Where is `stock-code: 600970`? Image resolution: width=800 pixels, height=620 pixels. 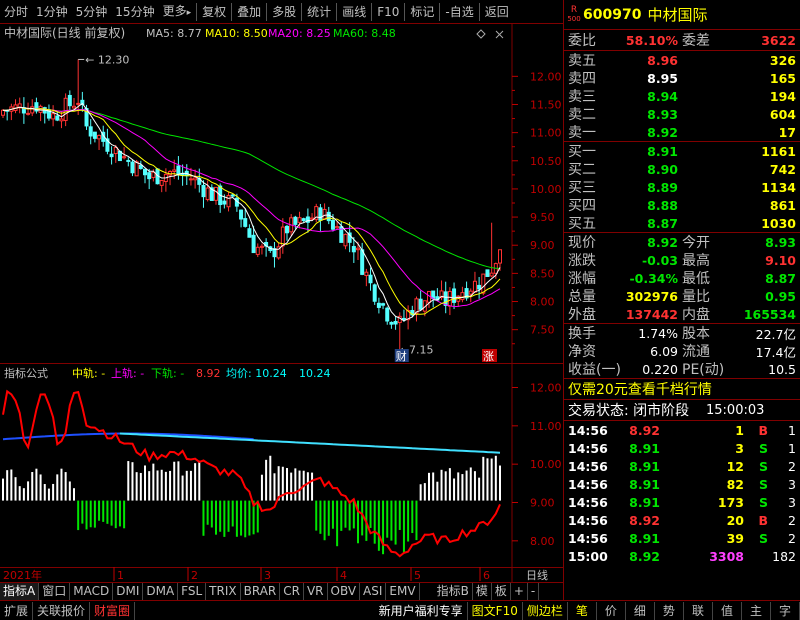
stock-code: 600970 is located at coordinates (612, 14).